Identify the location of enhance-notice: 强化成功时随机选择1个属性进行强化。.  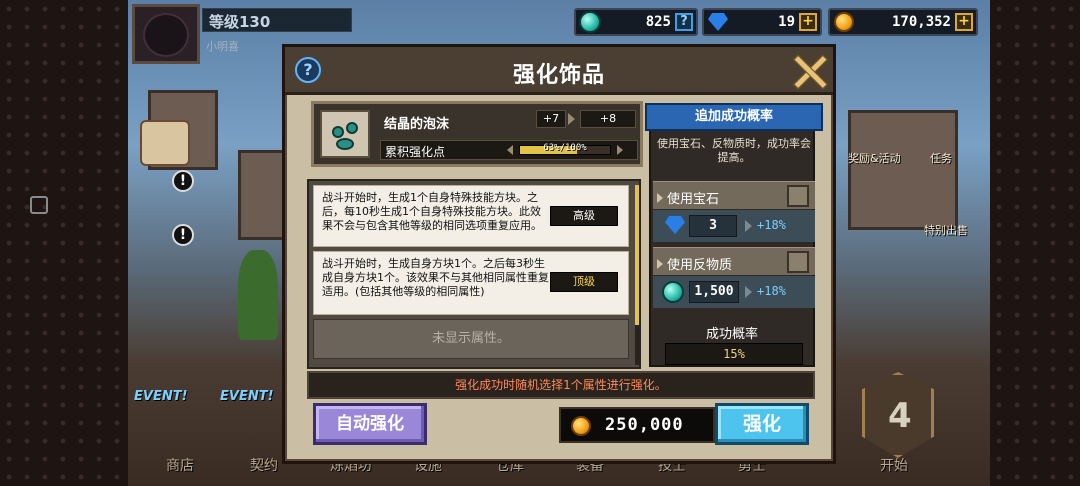
(561, 385).